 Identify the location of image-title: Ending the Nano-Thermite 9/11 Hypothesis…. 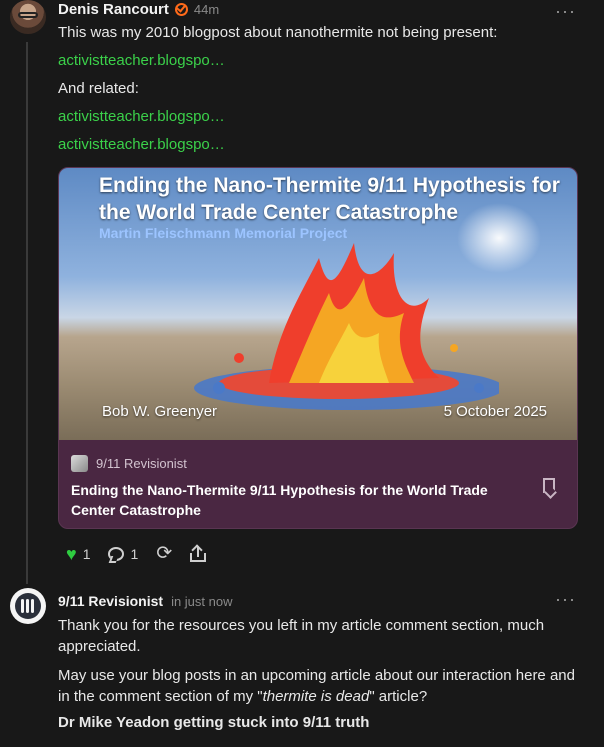
(329, 199).